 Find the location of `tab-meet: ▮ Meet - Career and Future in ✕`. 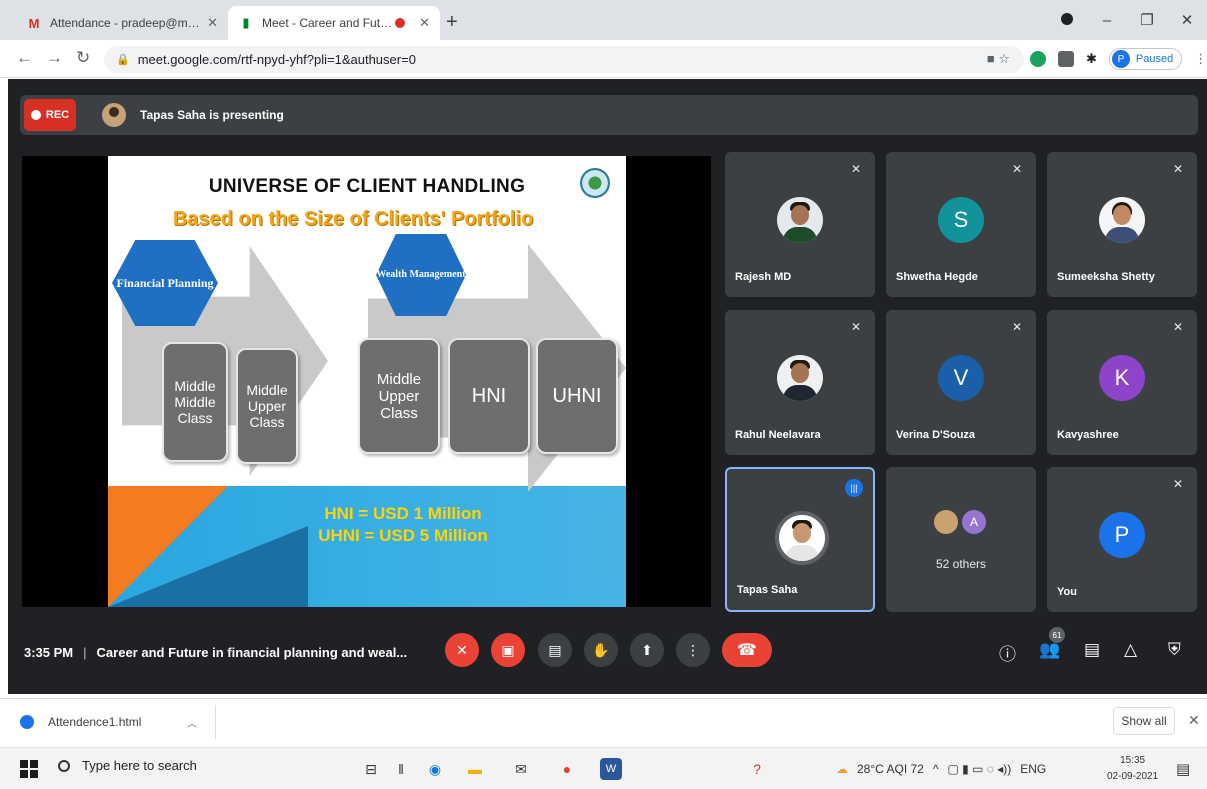

tab-meet: ▮ Meet - Career and Future in ✕ is located at coordinates (334, 23).